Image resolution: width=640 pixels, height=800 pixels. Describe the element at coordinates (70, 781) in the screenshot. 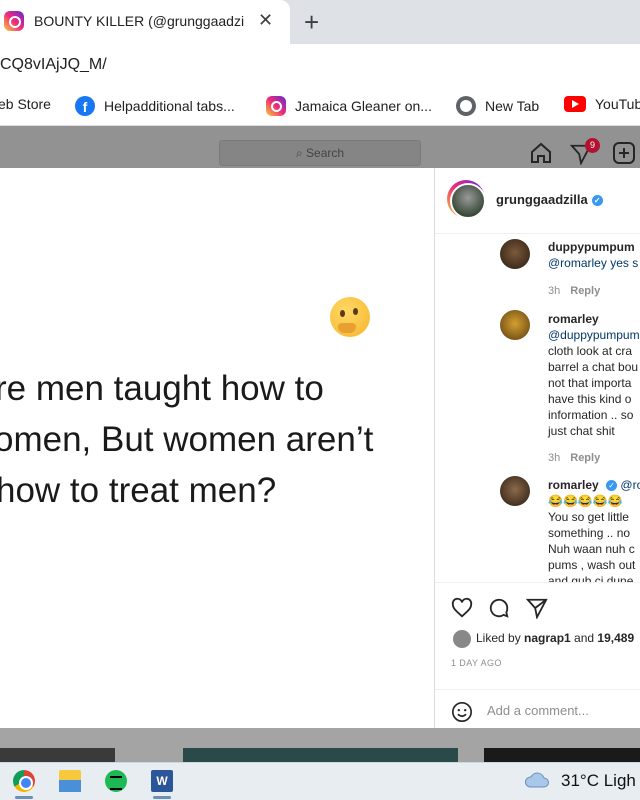

I see `file-explorer-icon` at that location.